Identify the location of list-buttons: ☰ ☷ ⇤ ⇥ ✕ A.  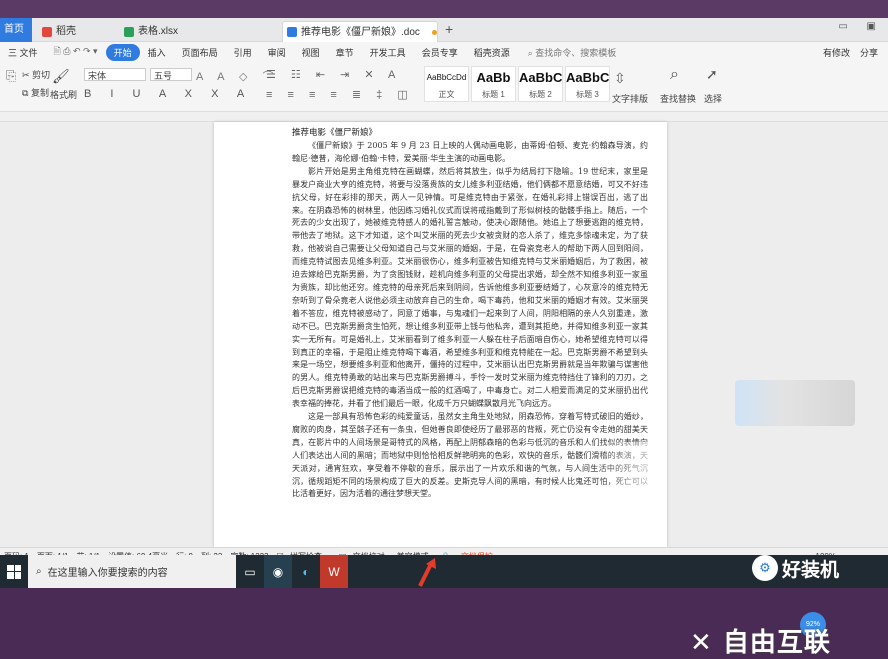
(333, 74).